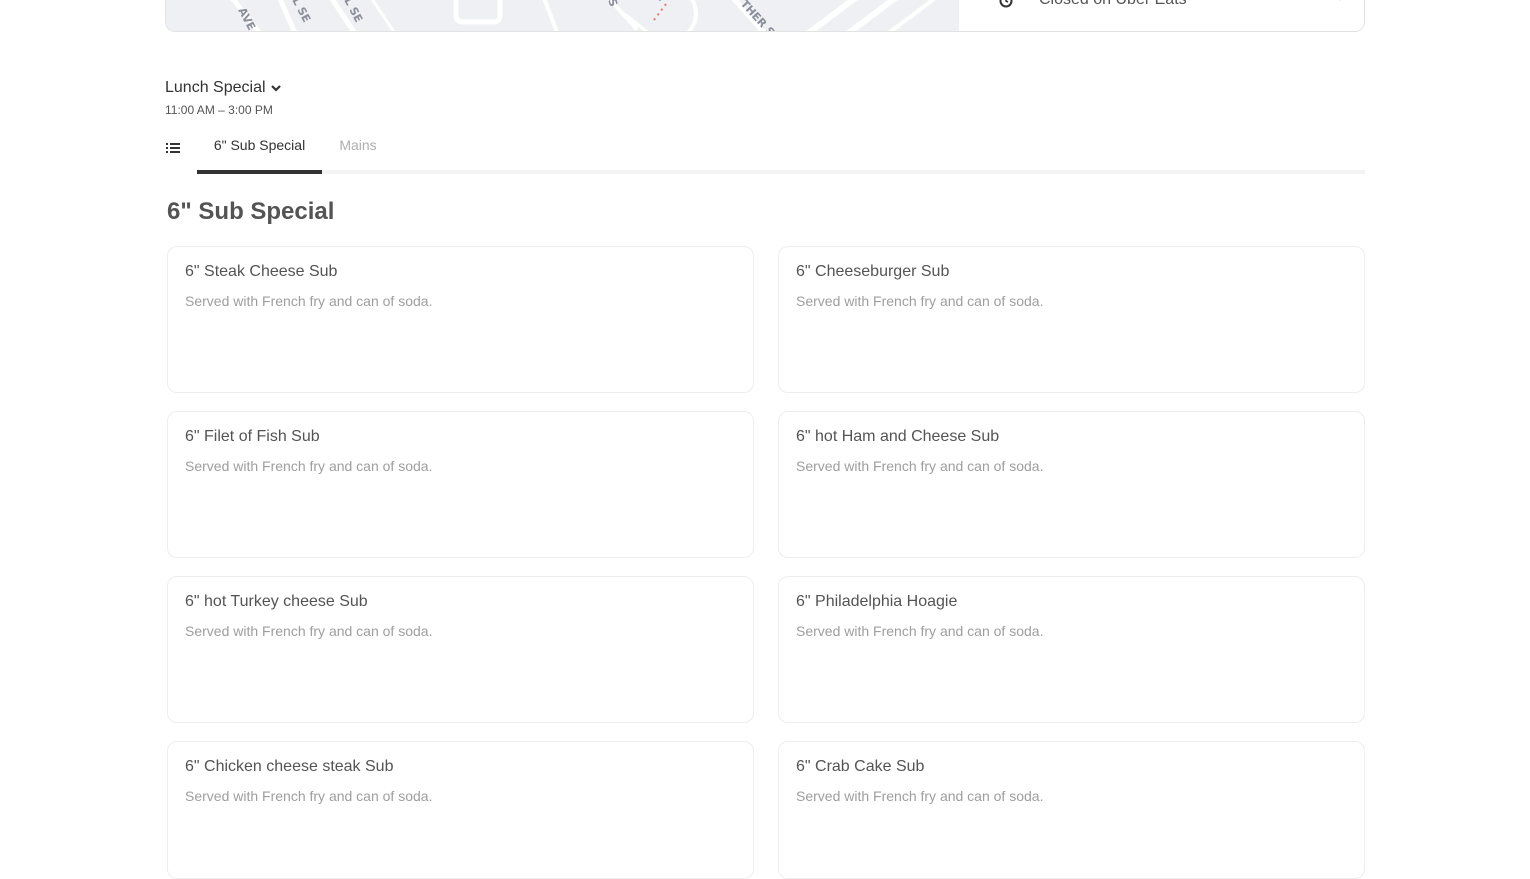  I want to click on menu-item-name: 6" hot Ham and Cheese Sub, so click(898, 436).